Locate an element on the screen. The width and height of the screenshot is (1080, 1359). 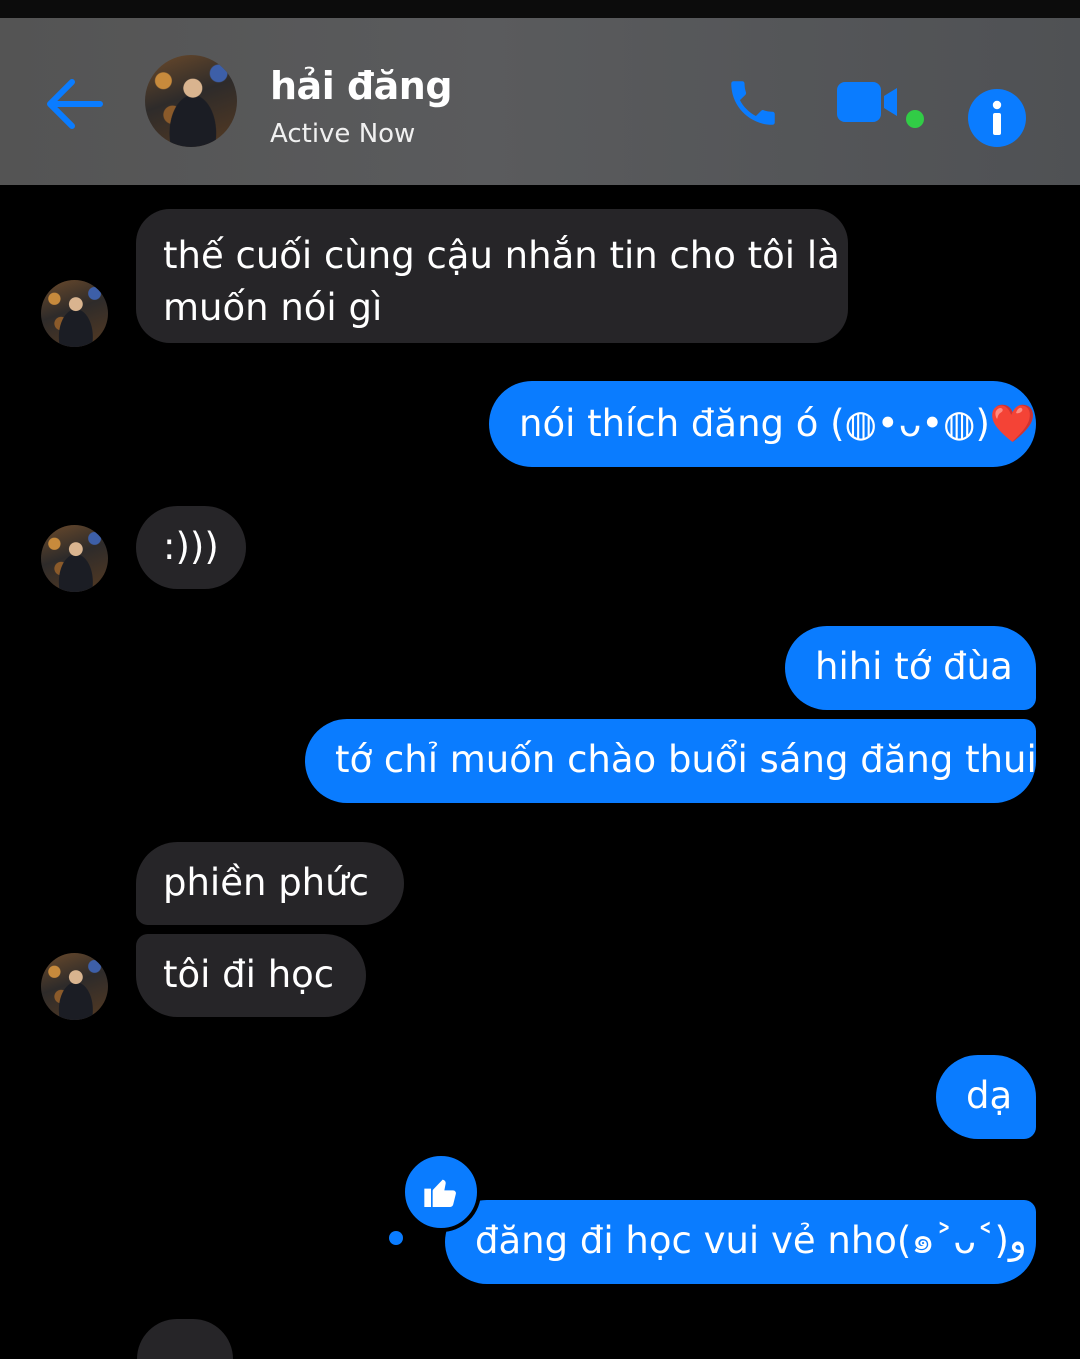
arrow-left-icon is located at coordinates (75, 104).